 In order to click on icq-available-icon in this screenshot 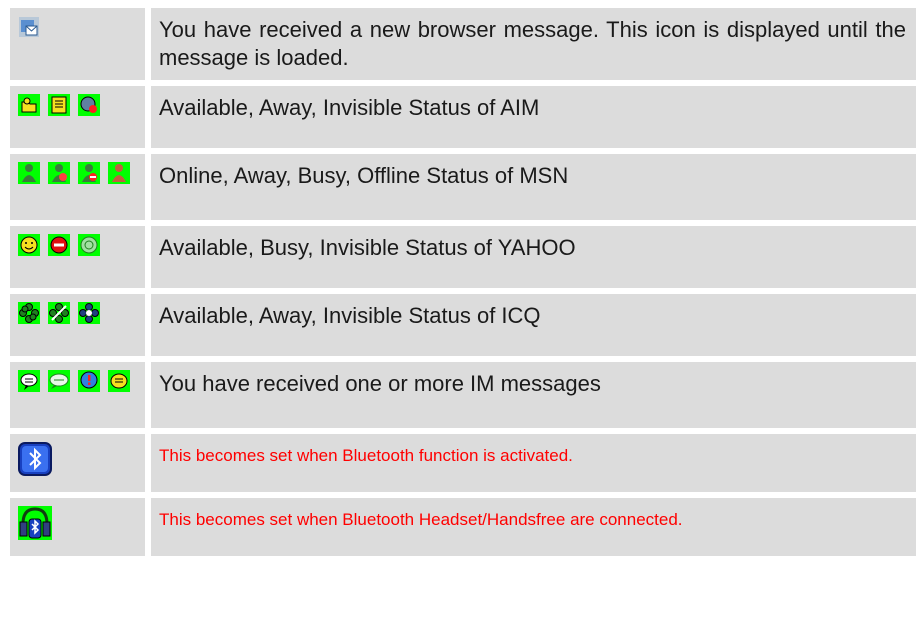, I will do `click(29, 313)`.